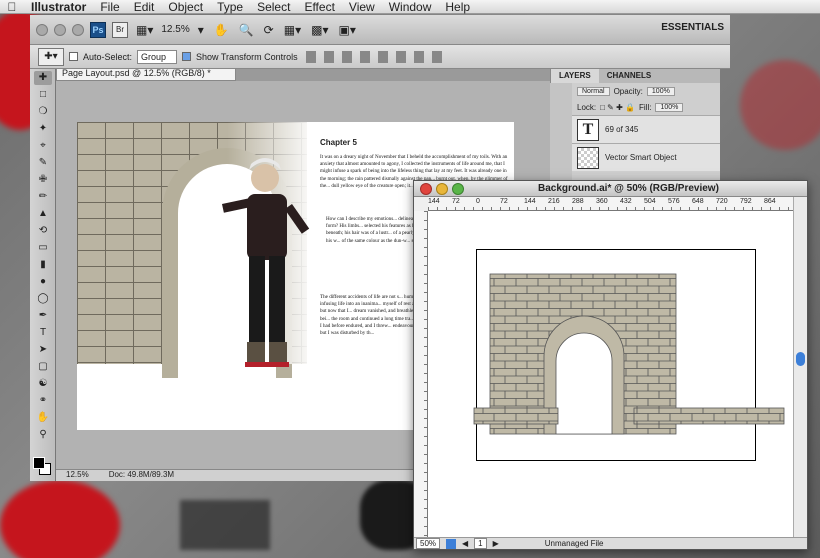  I want to click on layer-row: T 69 of 345, so click(635, 129).